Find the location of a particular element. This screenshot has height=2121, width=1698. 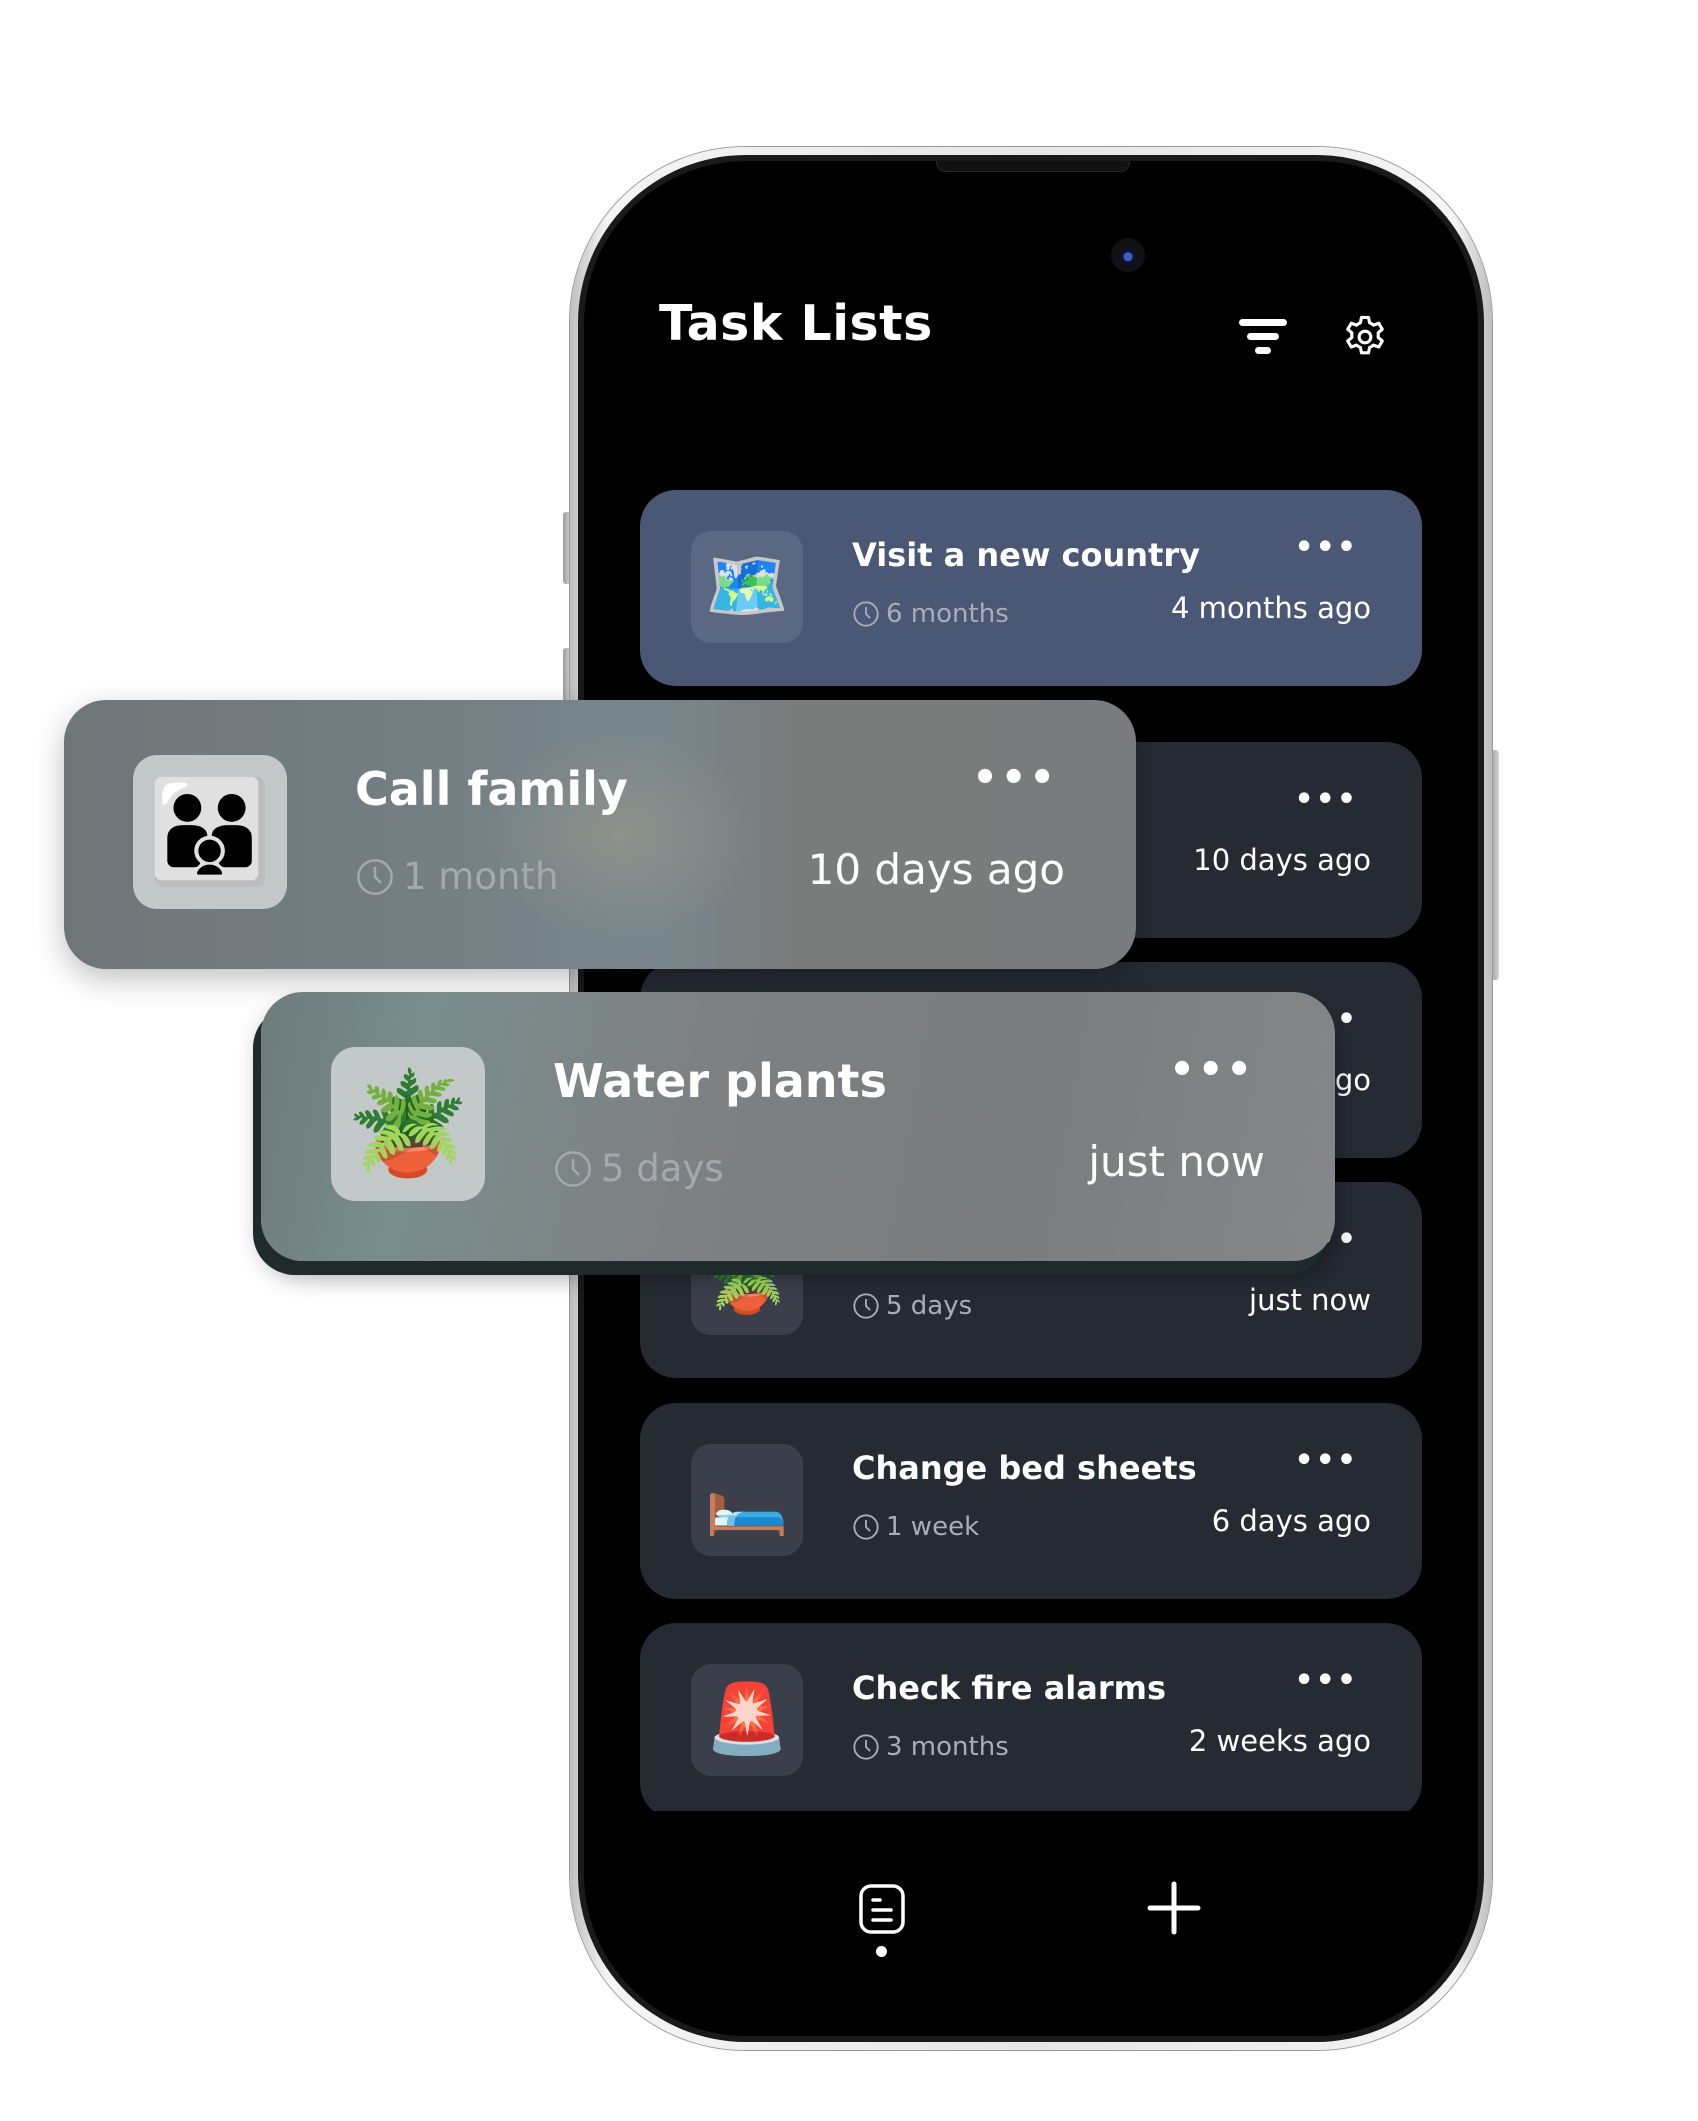

task-interval: 3 months is located at coordinates (930, 1747).